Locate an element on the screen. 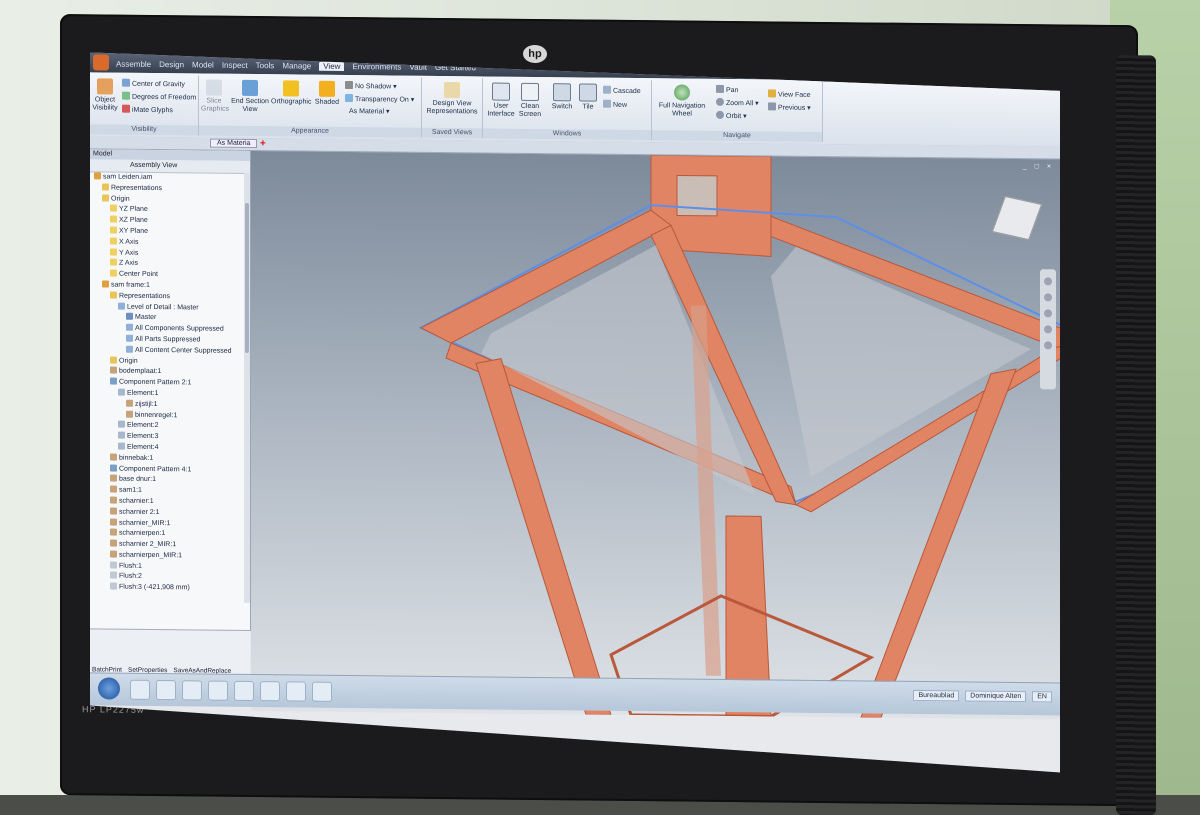 The height and width of the screenshot is (815, 1200). close-icon is located at coordinates (1020, 71).